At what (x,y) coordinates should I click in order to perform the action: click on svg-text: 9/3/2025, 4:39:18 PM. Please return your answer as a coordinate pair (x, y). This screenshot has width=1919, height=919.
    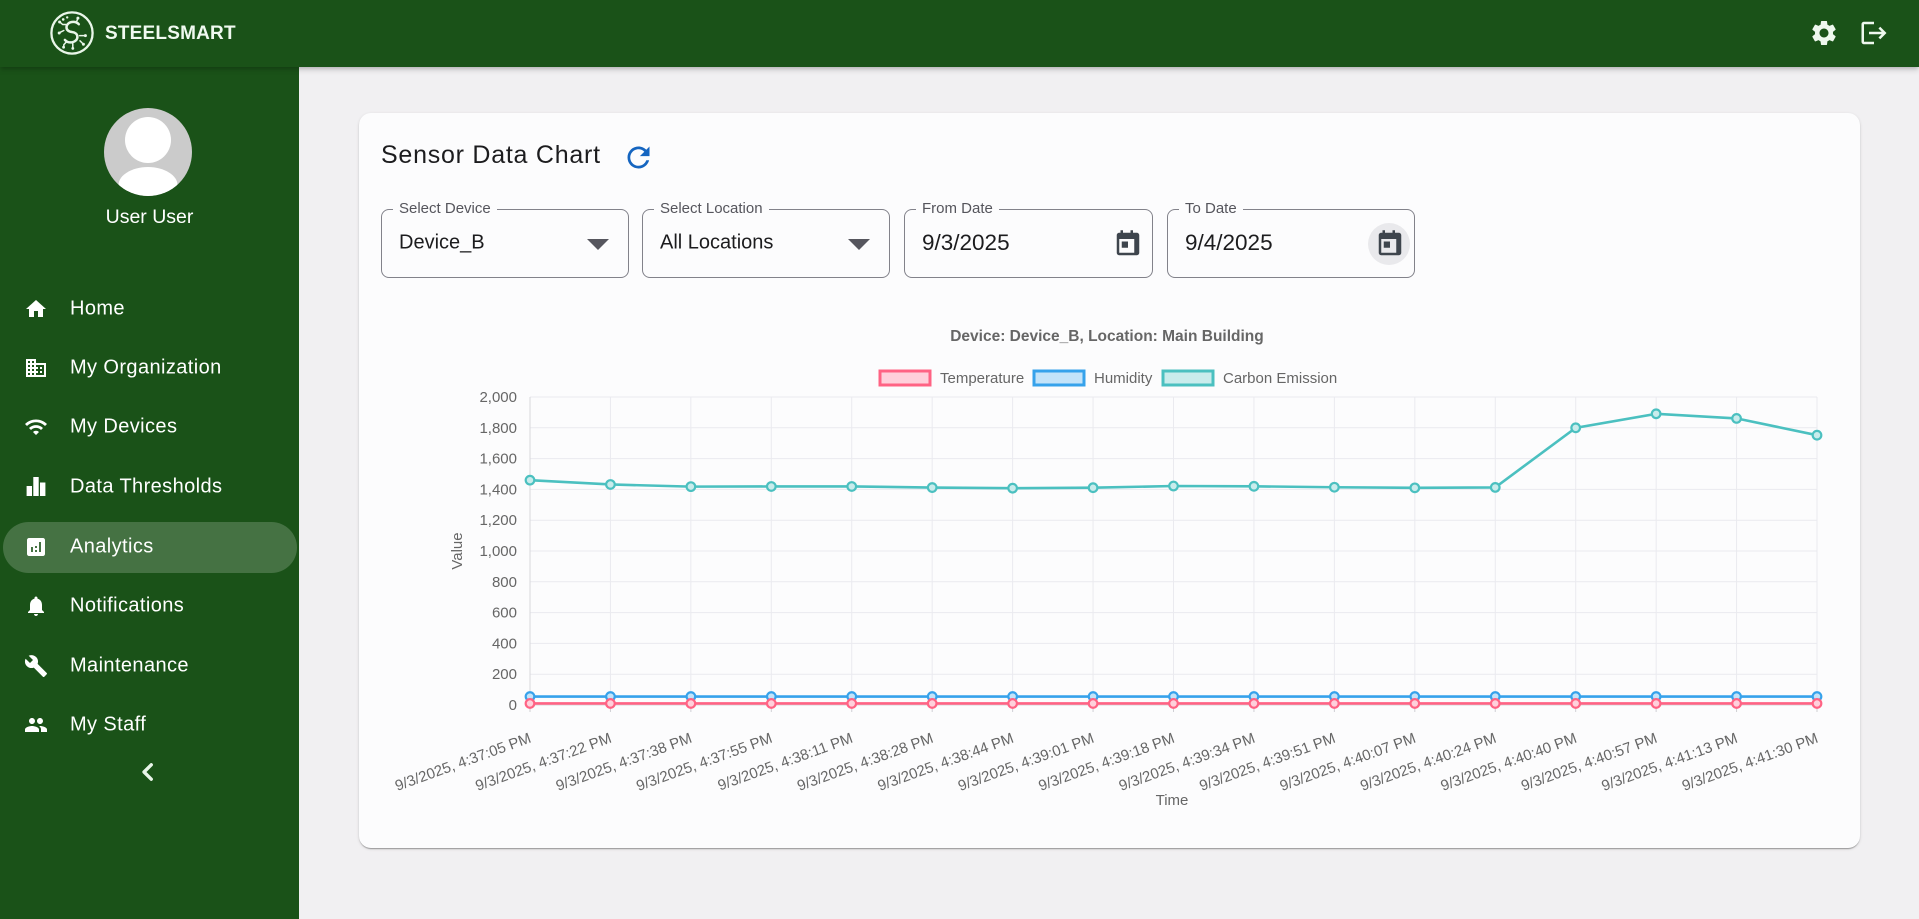
    Looking at the image, I should click on (1106, 762).